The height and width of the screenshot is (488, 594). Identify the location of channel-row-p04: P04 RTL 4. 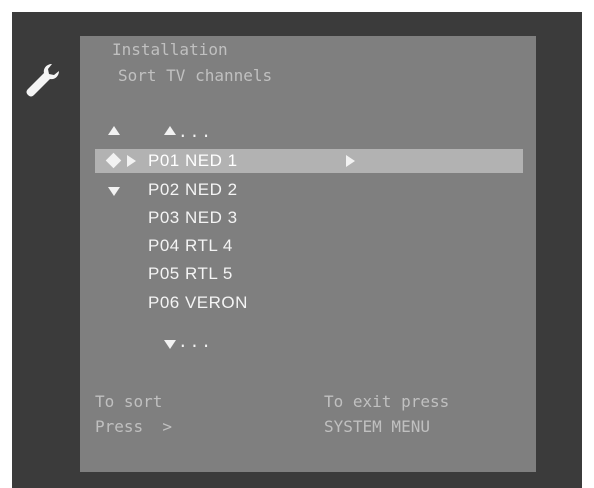
(309, 246).